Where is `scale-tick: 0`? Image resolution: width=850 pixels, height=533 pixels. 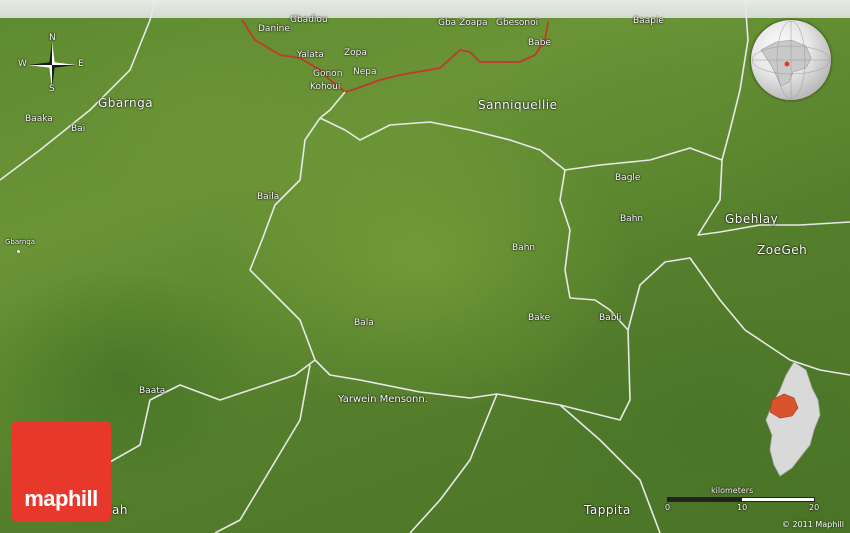 scale-tick: 0 is located at coordinates (668, 507).